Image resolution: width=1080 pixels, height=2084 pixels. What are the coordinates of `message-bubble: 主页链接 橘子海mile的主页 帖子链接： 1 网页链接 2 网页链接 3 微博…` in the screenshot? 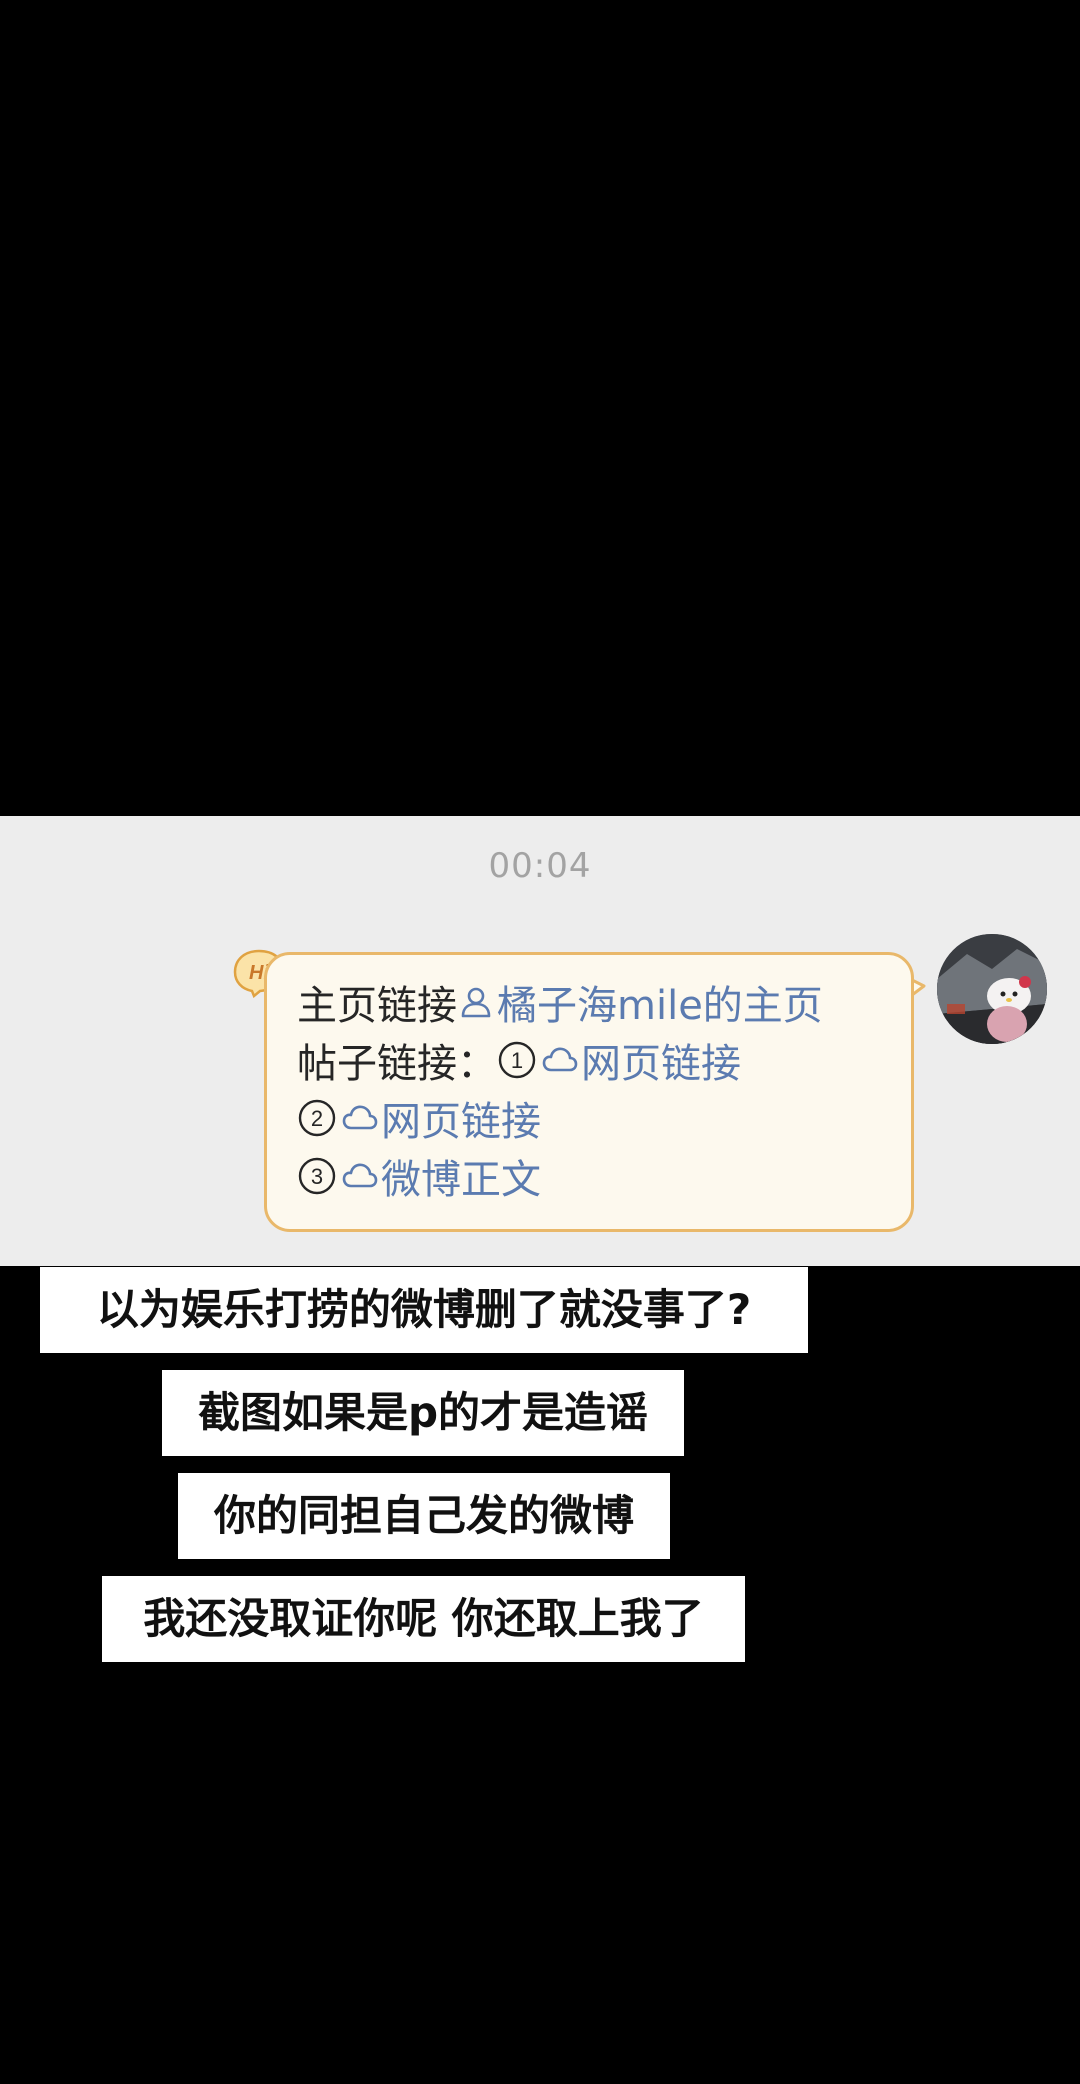 It's located at (589, 1092).